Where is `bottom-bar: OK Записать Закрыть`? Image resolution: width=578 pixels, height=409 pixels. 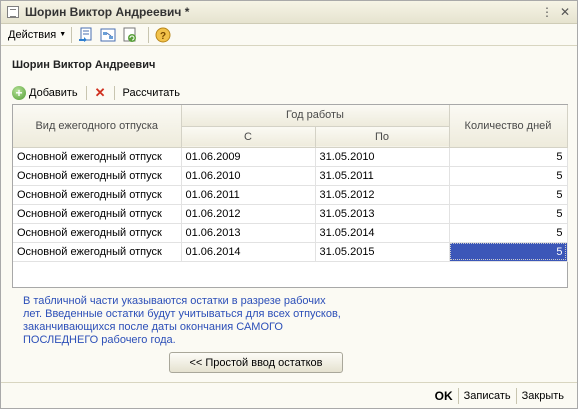 bottom-bar: OK Записать Закрыть is located at coordinates (289, 395).